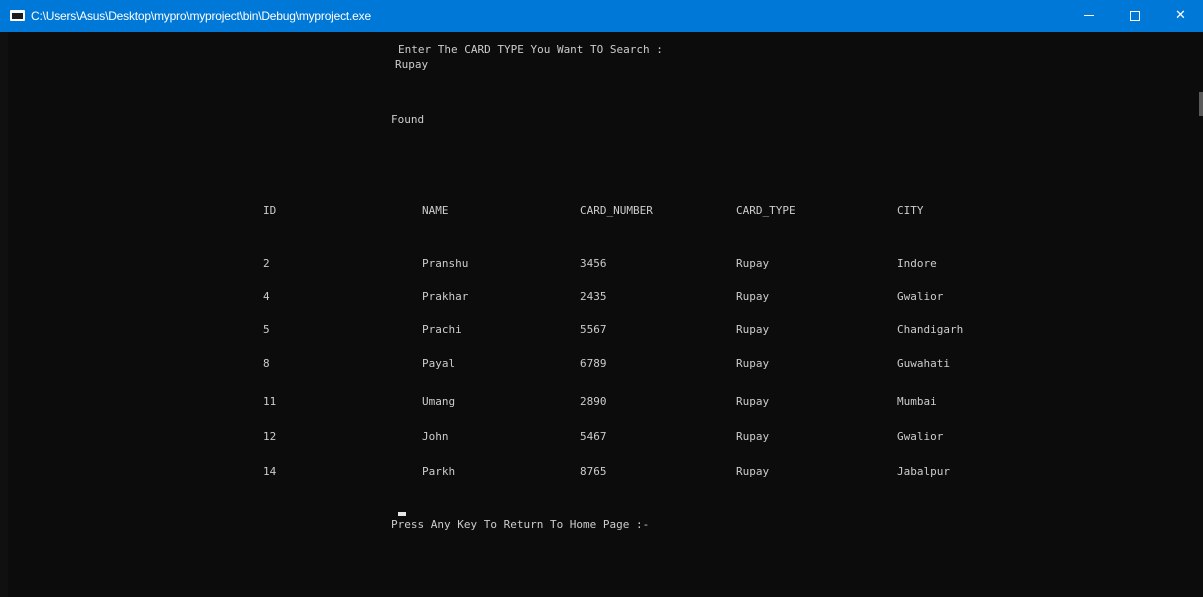 The image size is (1203, 597). Describe the element at coordinates (593, 363) in the screenshot. I see `cell-card-number: 6789` at that location.